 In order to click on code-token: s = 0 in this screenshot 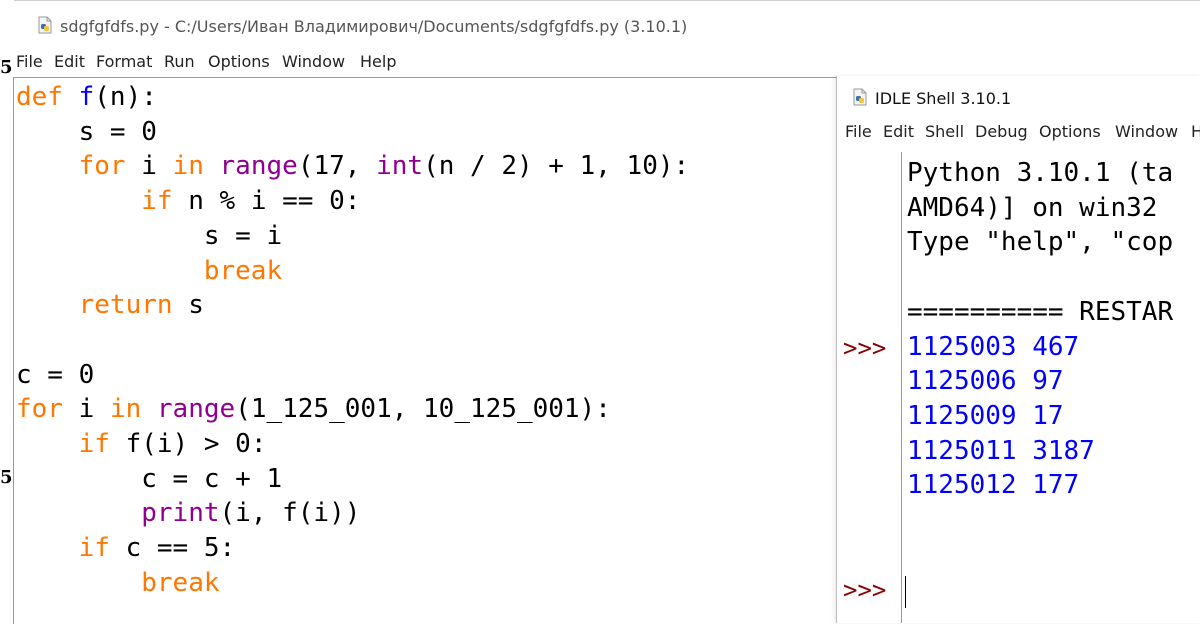, I will do `click(86, 131)`.